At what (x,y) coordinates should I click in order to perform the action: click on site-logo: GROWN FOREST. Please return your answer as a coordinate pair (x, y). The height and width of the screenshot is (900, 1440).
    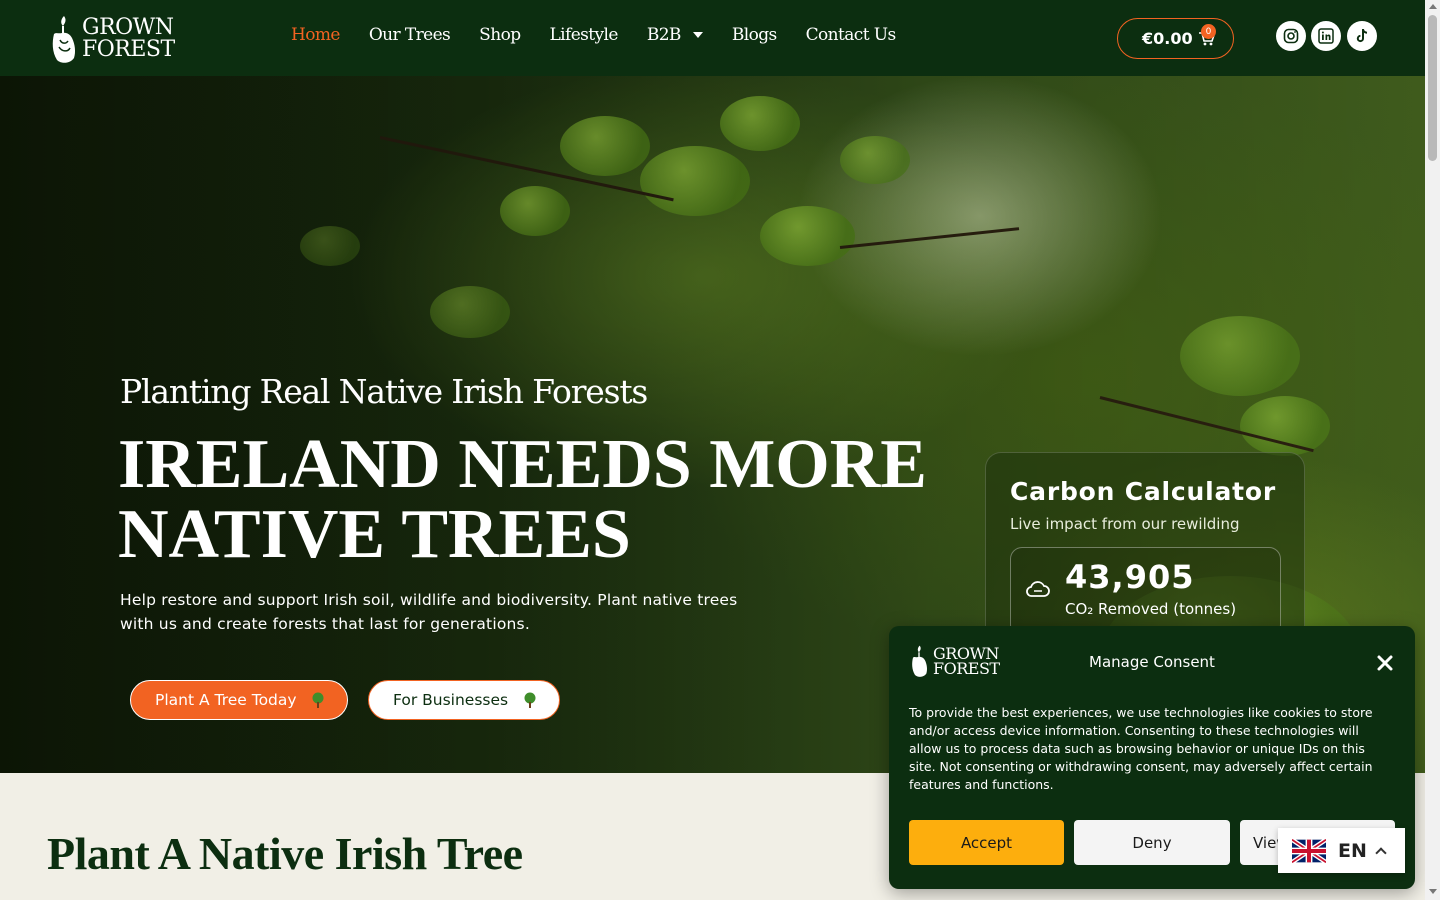
    Looking at the image, I should click on (111, 39).